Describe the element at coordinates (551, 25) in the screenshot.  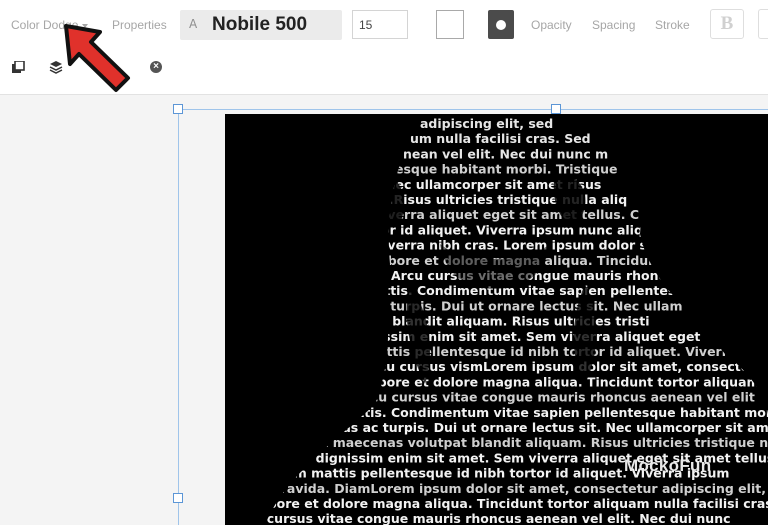
I see `opacity-button: Opacity` at that location.